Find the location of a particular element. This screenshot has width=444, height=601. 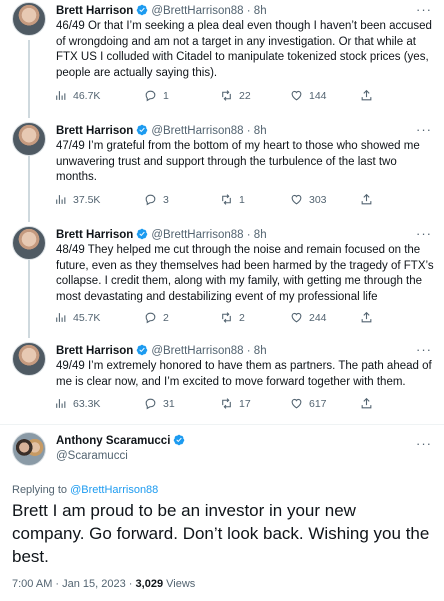

views-button: 63.3K is located at coordinates (77, 403).